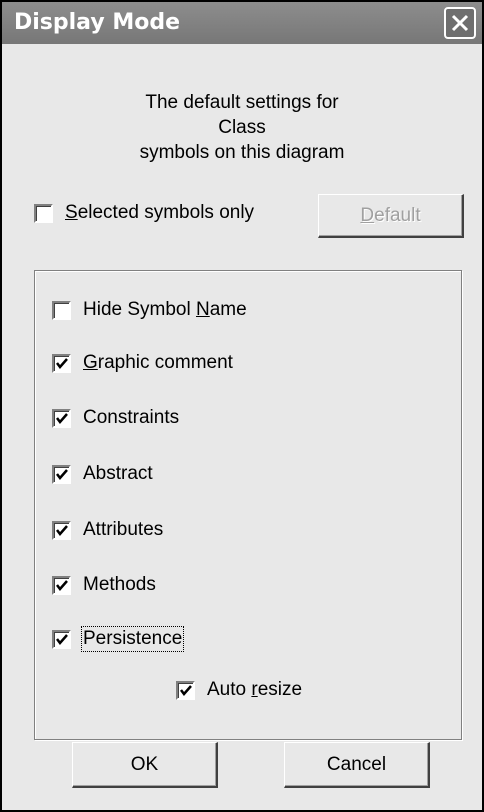 The image size is (484, 812). What do you see at coordinates (242, 102) in the screenshot?
I see `description-line-1: The default settings for` at bounding box center [242, 102].